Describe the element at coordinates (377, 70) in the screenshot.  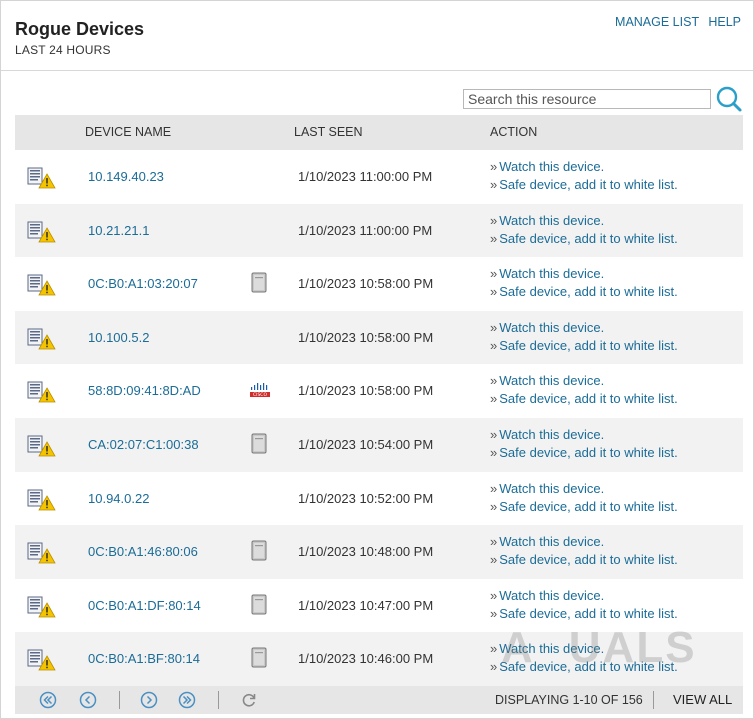
I see `header-divider` at that location.